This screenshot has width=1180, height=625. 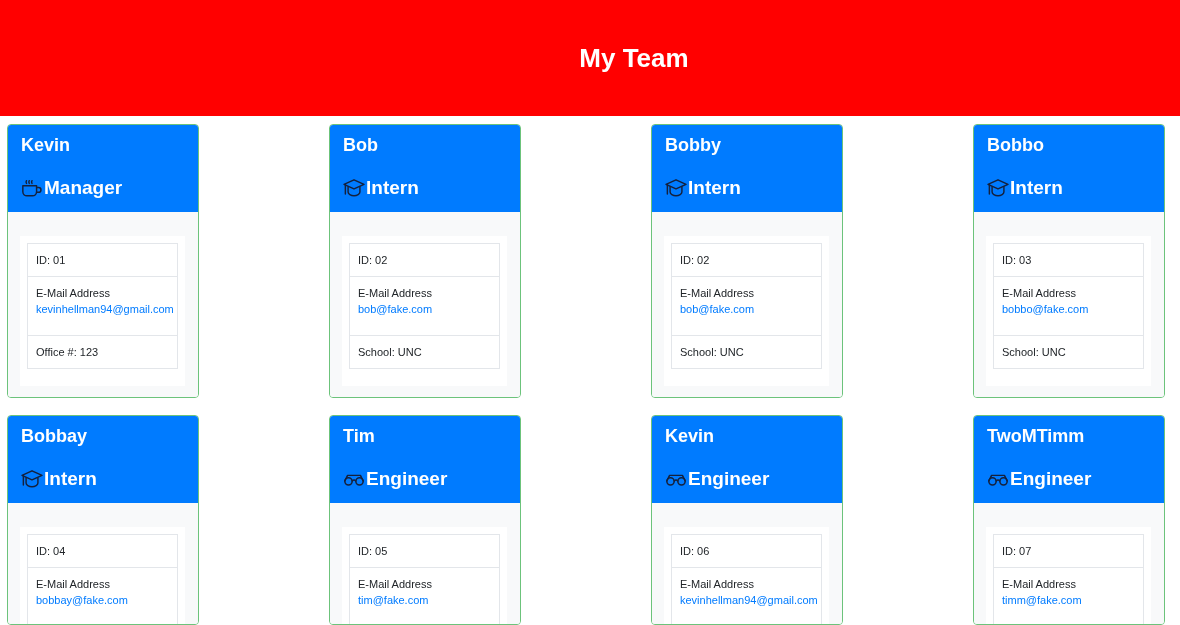 I want to click on employee-id: ID: 04, so click(x=102, y=551).